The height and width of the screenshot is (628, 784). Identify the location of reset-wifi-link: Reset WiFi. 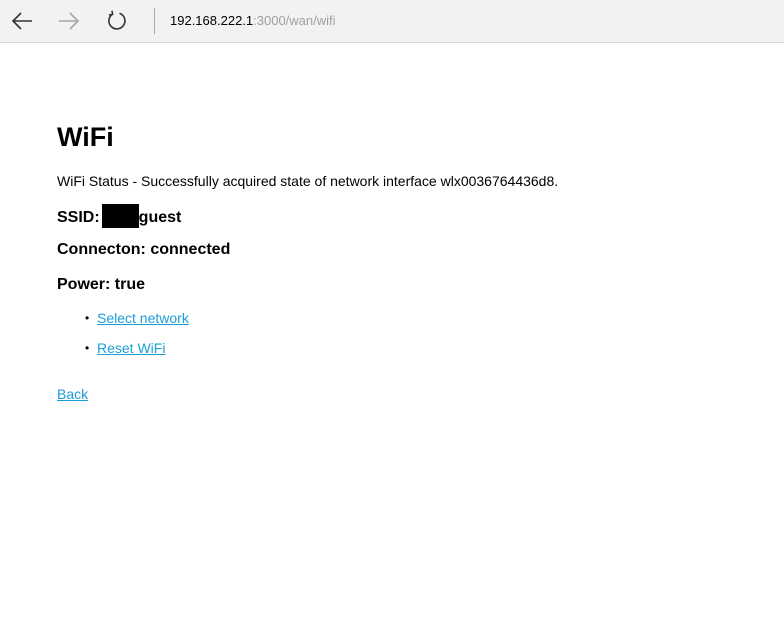
(131, 348).